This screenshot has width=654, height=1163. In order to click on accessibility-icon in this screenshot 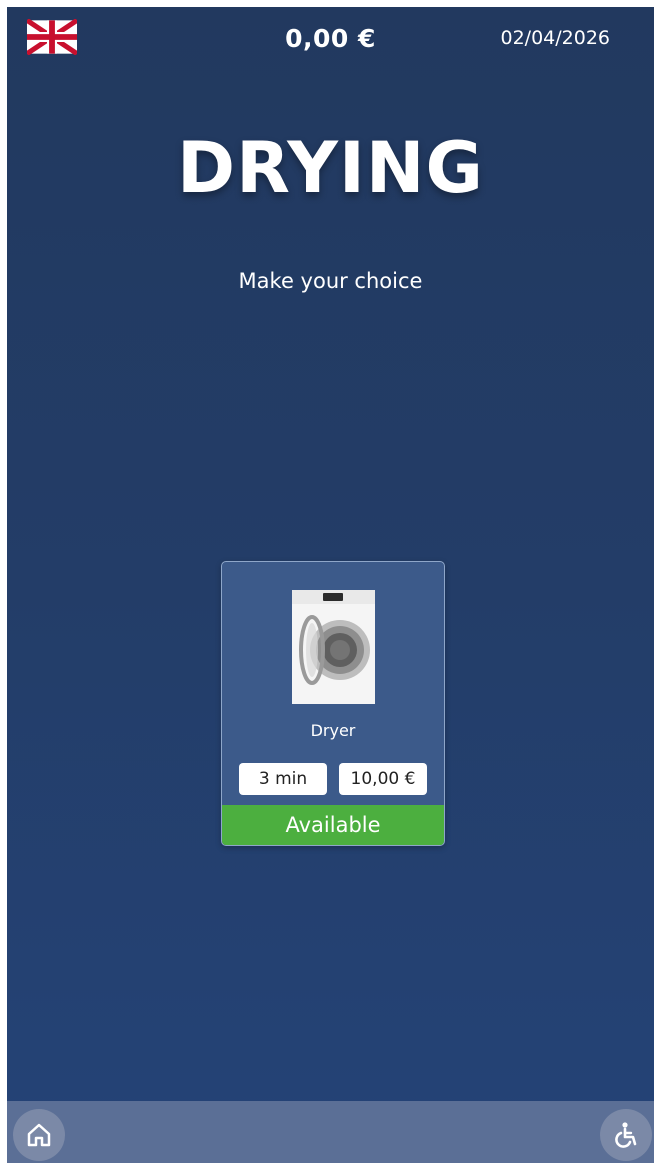, I will do `click(626, 1135)`.